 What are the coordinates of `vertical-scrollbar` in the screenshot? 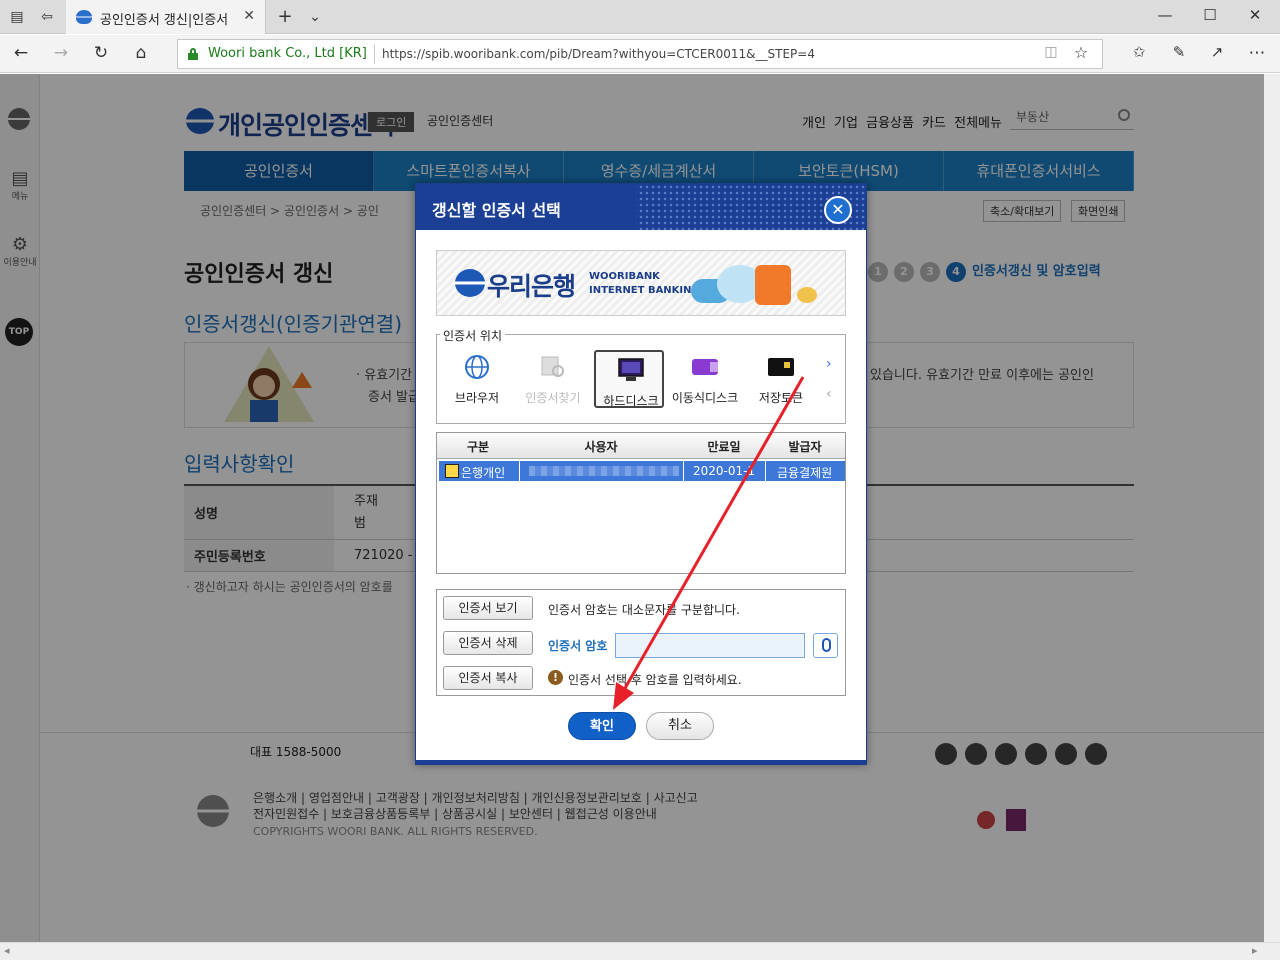 It's located at (1272, 508).